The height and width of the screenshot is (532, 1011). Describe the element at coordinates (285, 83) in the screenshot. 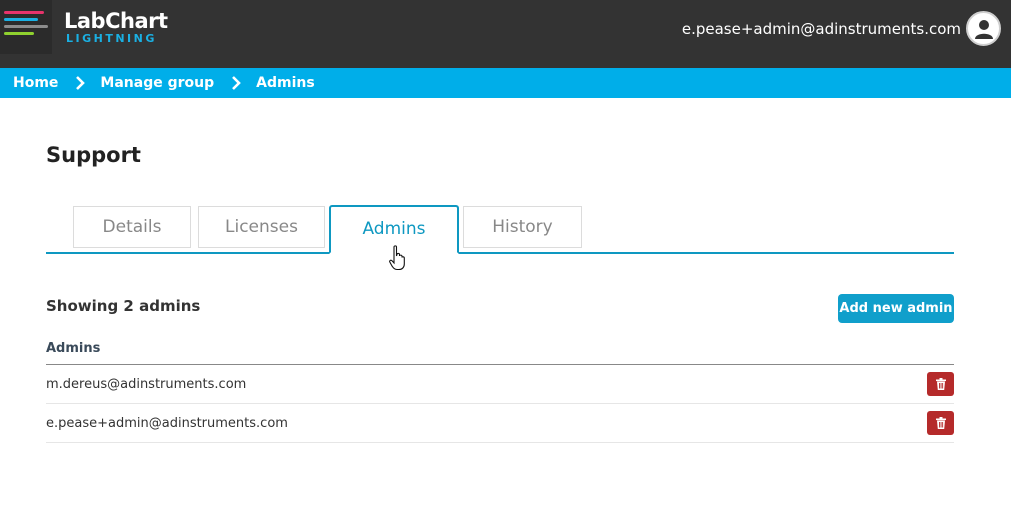

I see `breadcrumb-admins: Admins` at that location.